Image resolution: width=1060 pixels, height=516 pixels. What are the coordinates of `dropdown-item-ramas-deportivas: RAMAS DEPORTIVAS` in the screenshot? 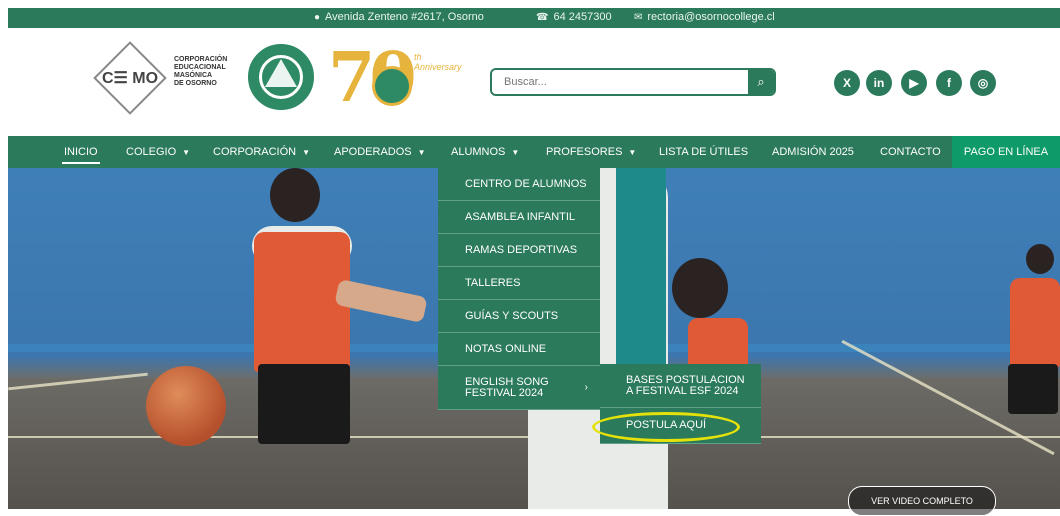 It's located at (519, 250).